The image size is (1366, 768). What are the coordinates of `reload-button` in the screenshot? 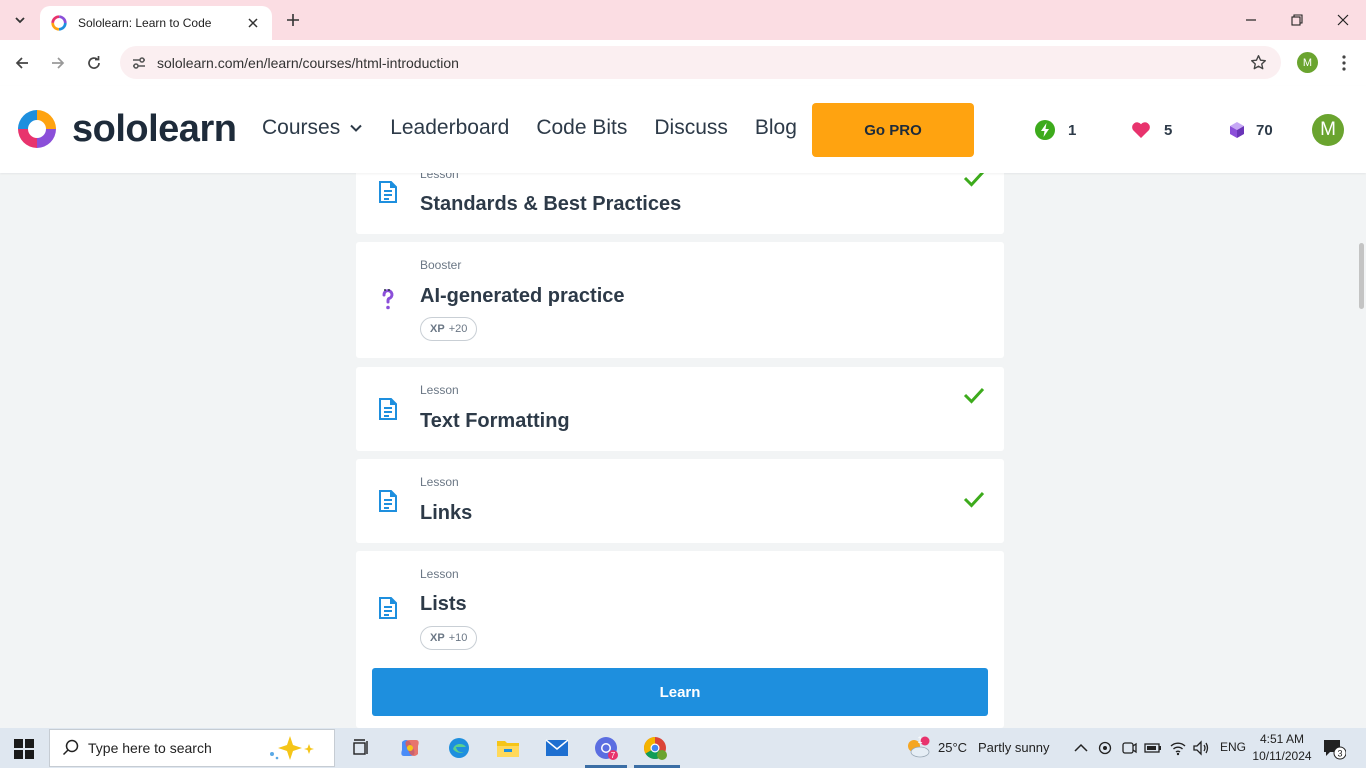 It's located at (94, 63).